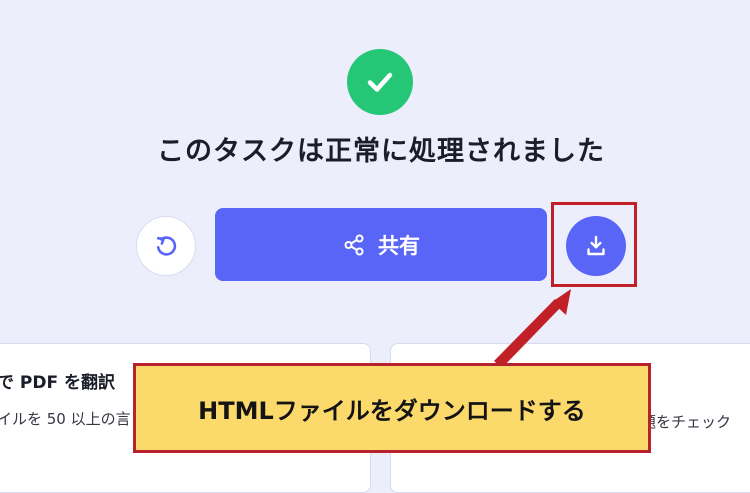  I want to click on card-description: イルを 50 以上の言, so click(65, 419).